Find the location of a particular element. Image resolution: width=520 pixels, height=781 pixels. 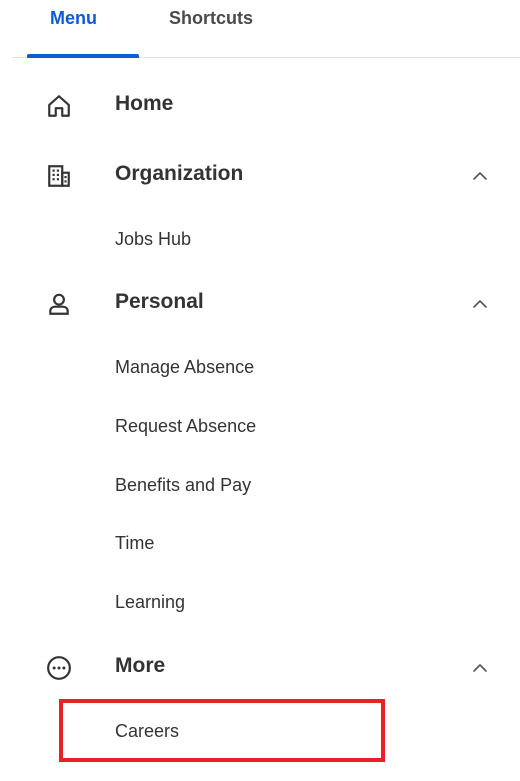

menu-item-learning: Learning is located at coordinates (260, 603).